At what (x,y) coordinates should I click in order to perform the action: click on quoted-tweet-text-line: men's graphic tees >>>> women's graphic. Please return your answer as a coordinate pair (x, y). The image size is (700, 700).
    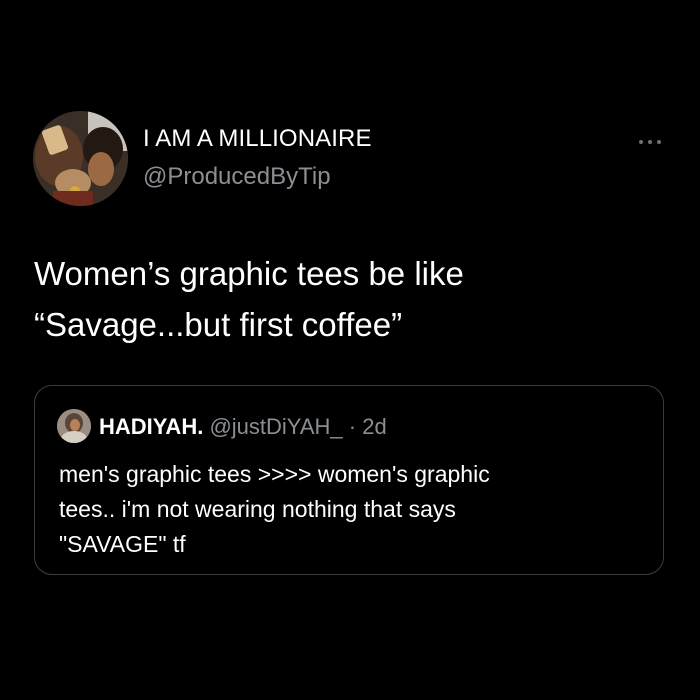
    Looking at the image, I should click on (274, 474).